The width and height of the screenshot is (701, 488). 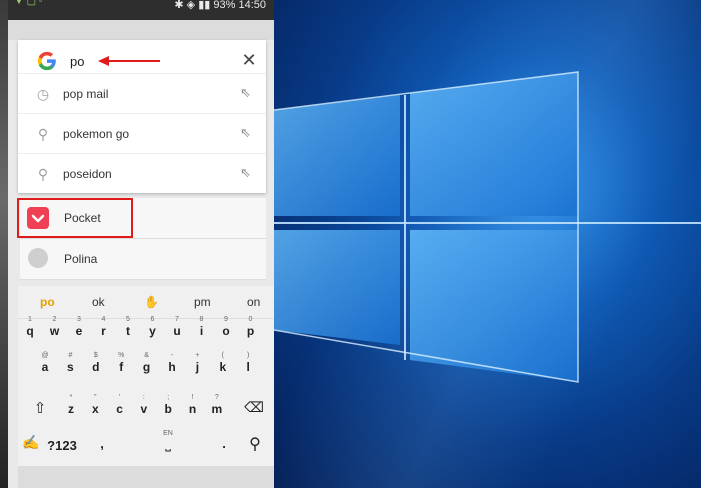 What do you see at coordinates (226, 319) in the screenshot?
I see `key-hint: 9` at bounding box center [226, 319].